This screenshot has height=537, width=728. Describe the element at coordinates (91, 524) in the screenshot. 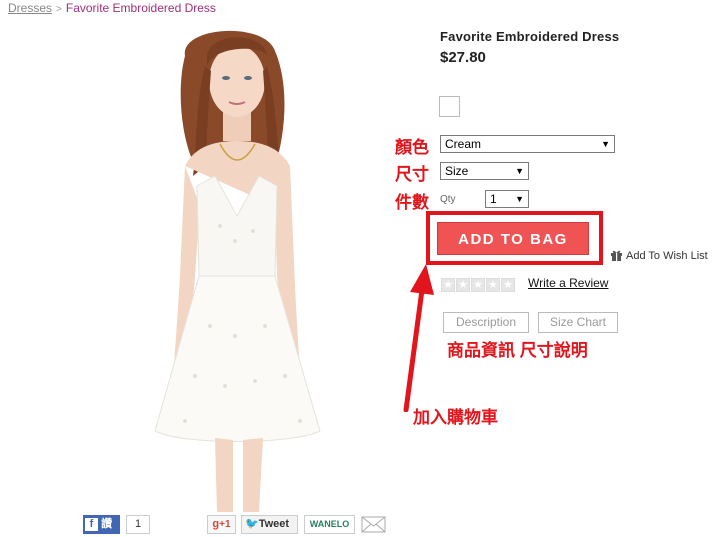

I see `facebook-icon: f` at that location.